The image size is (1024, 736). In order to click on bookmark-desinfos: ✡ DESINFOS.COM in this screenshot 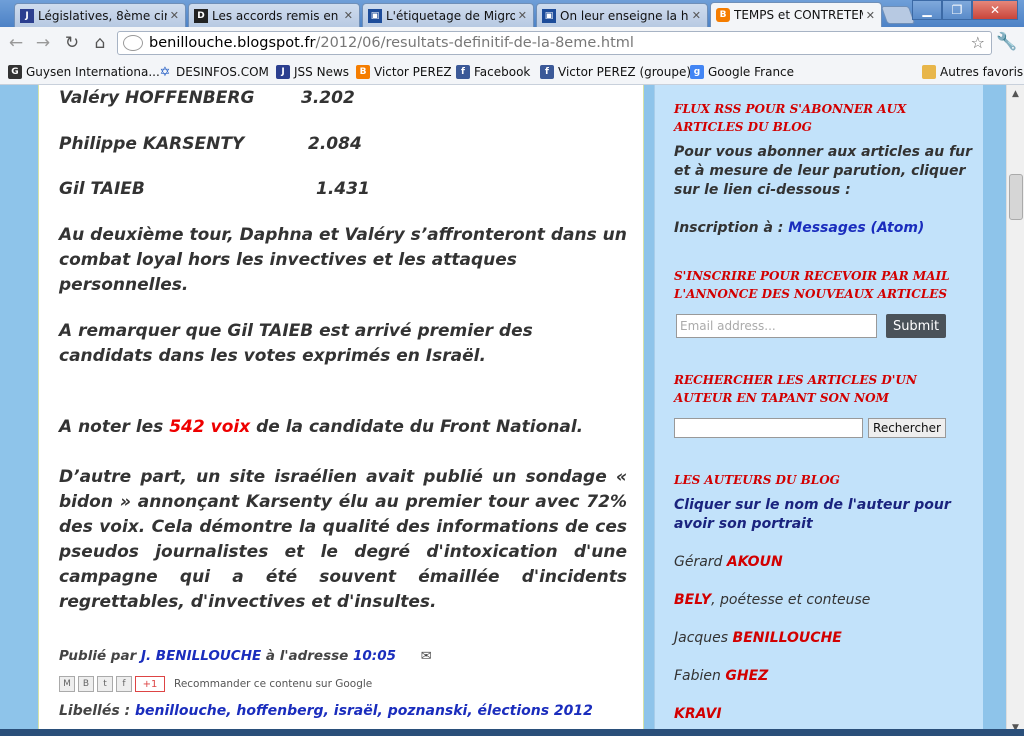, I will do `click(213, 72)`.